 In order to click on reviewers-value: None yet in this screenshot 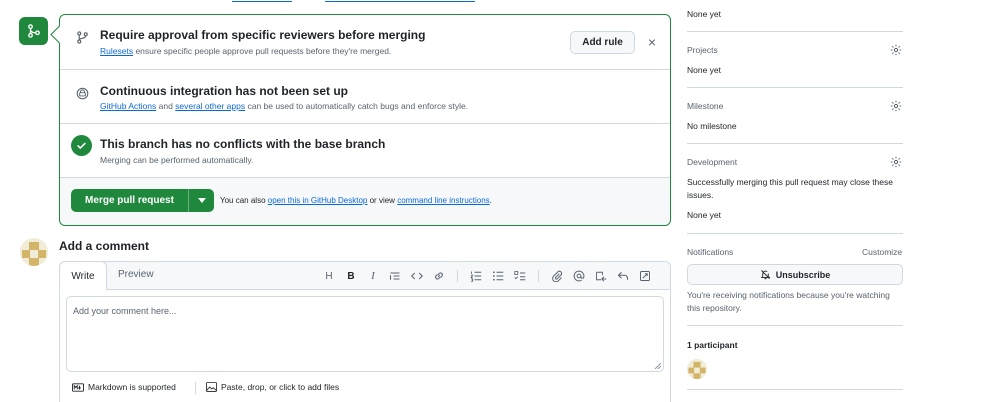, I will do `click(704, 14)`.